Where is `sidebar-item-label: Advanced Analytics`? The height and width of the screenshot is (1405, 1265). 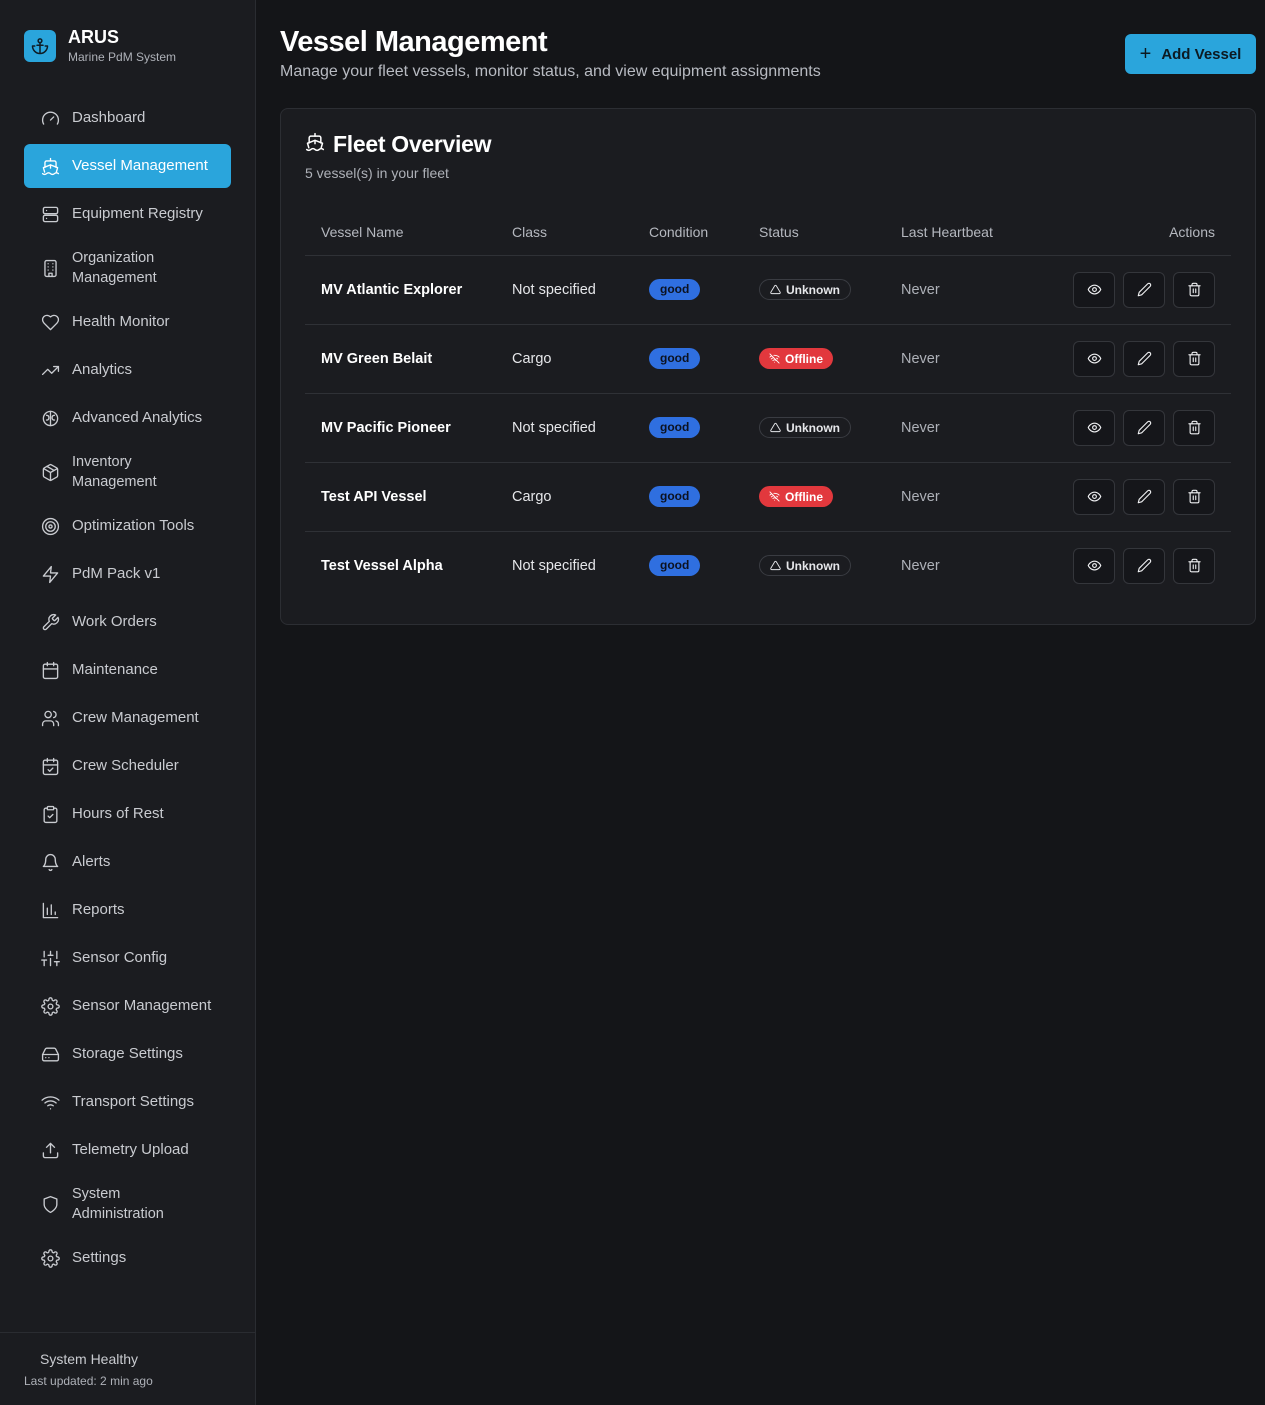 sidebar-item-label: Advanced Analytics is located at coordinates (137, 417).